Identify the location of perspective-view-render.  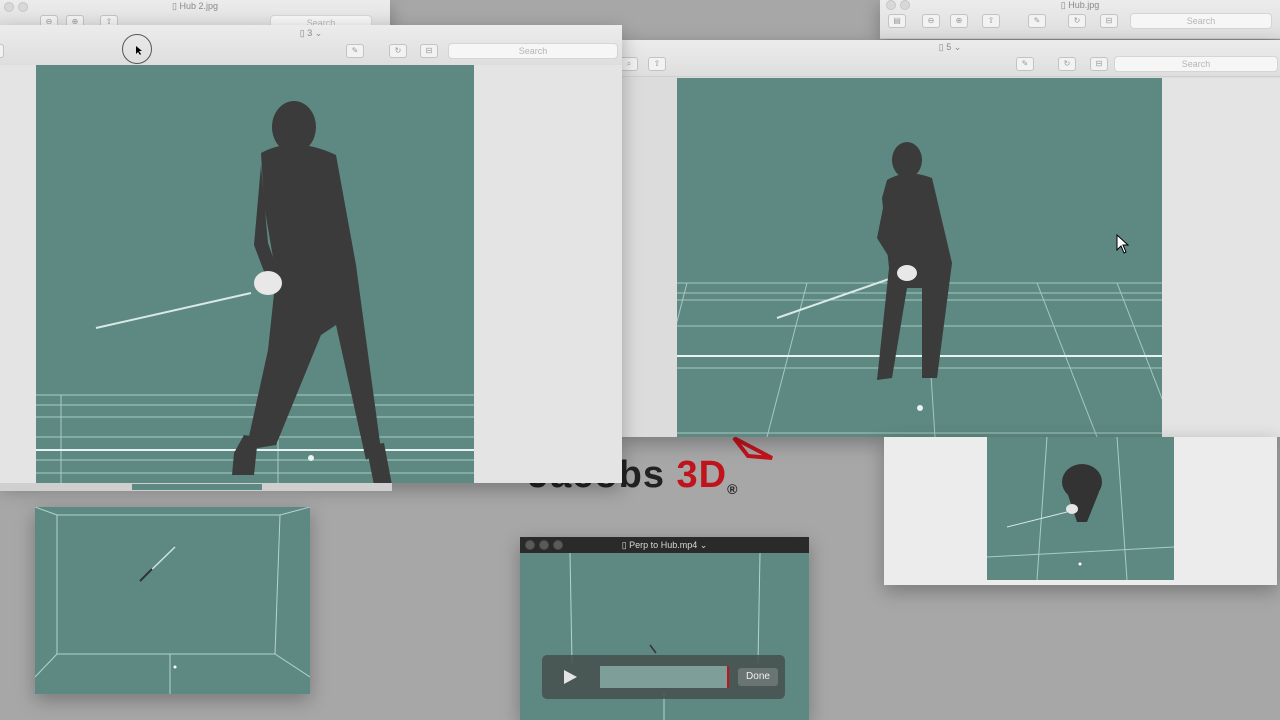
(172, 600).